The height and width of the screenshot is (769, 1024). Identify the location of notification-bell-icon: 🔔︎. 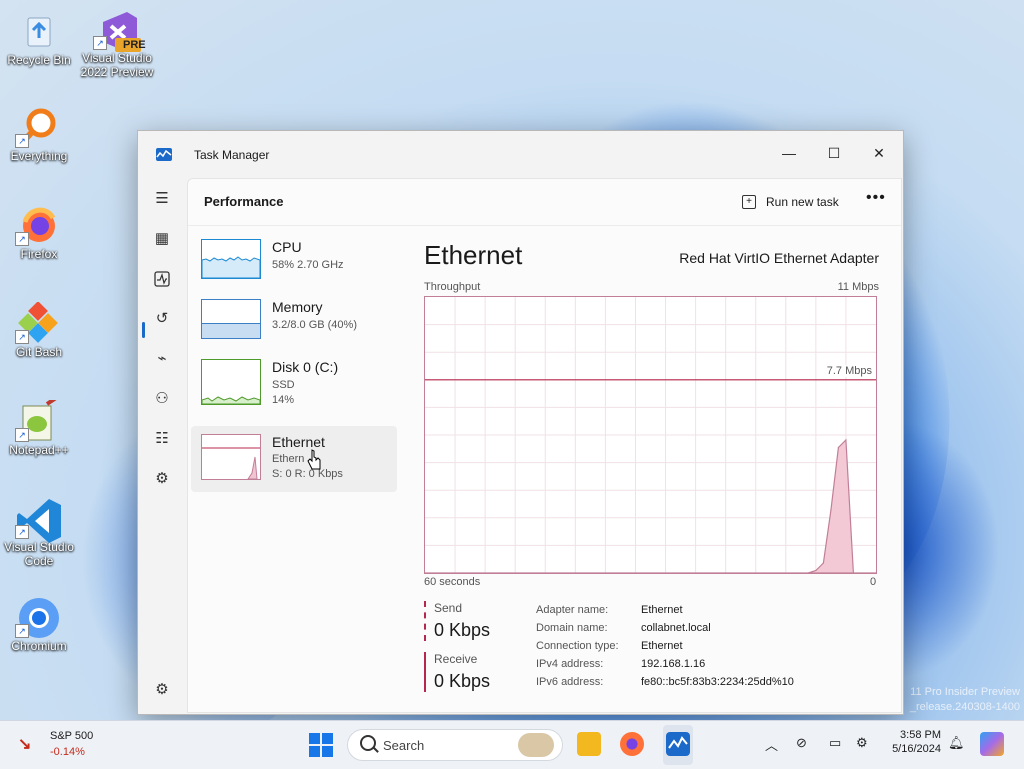
(956, 743).